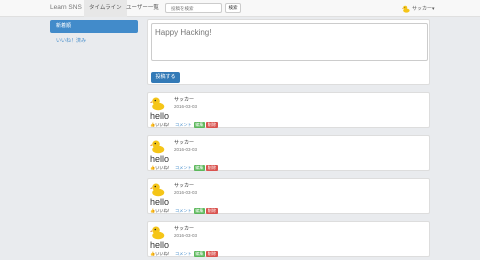 The width and height of the screenshot is (480, 260). I want to click on user-name: サッカー▾, so click(423, 9).